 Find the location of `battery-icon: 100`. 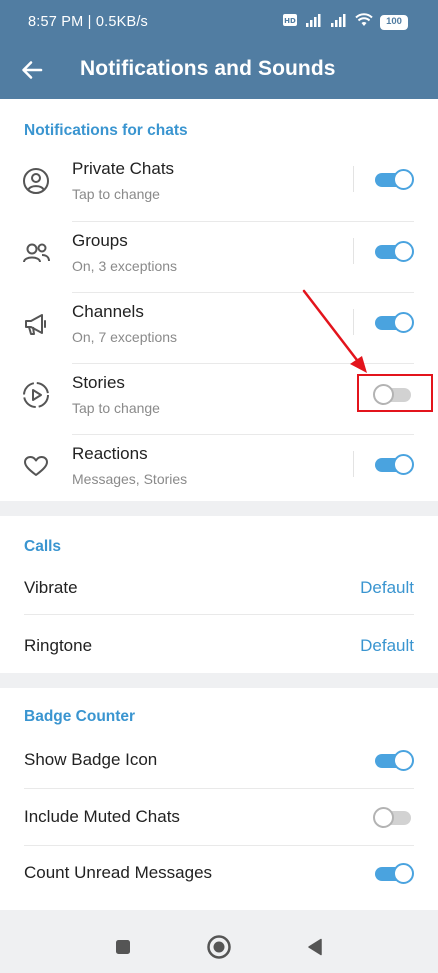

battery-icon: 100 is located at coordinates (394, 22).